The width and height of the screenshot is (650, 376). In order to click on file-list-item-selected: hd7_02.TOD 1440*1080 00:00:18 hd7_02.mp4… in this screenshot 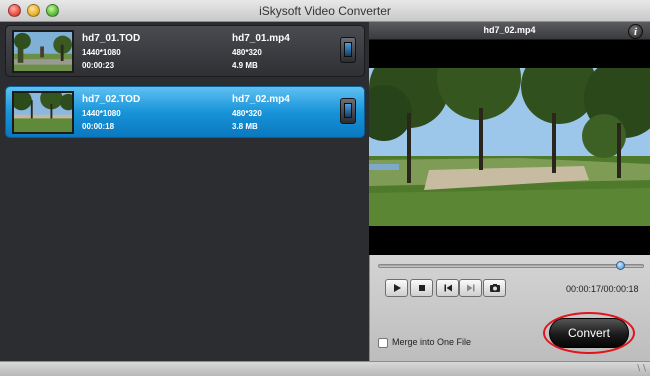, I will do `click(185, 112)`.